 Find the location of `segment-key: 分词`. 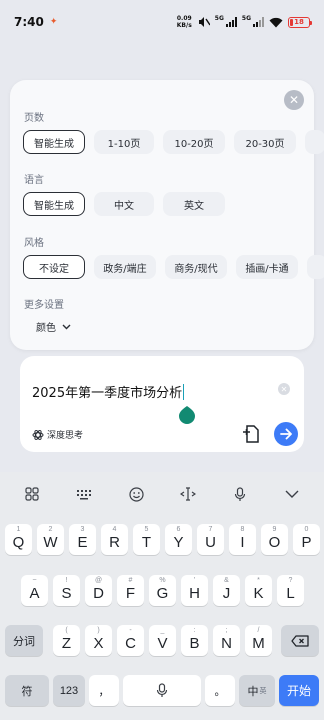

segment-key: 分词 is located at coordinates (24, 640).